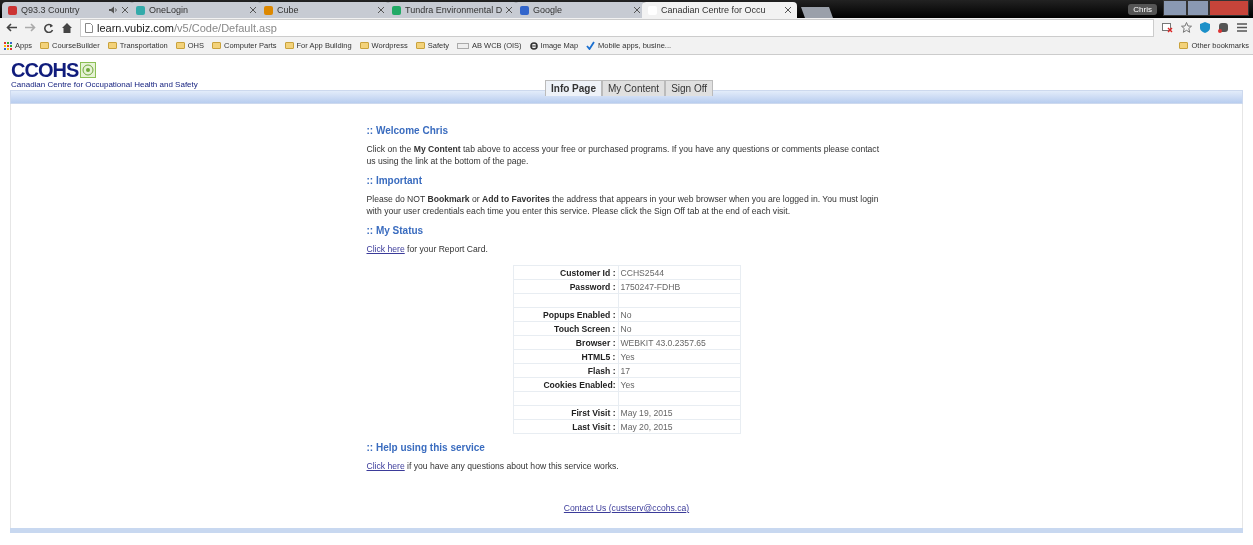  What do you see at coordinates (1186, 27) in the screenshot?
I see `star-icon` at bounding box center [1186, 27].